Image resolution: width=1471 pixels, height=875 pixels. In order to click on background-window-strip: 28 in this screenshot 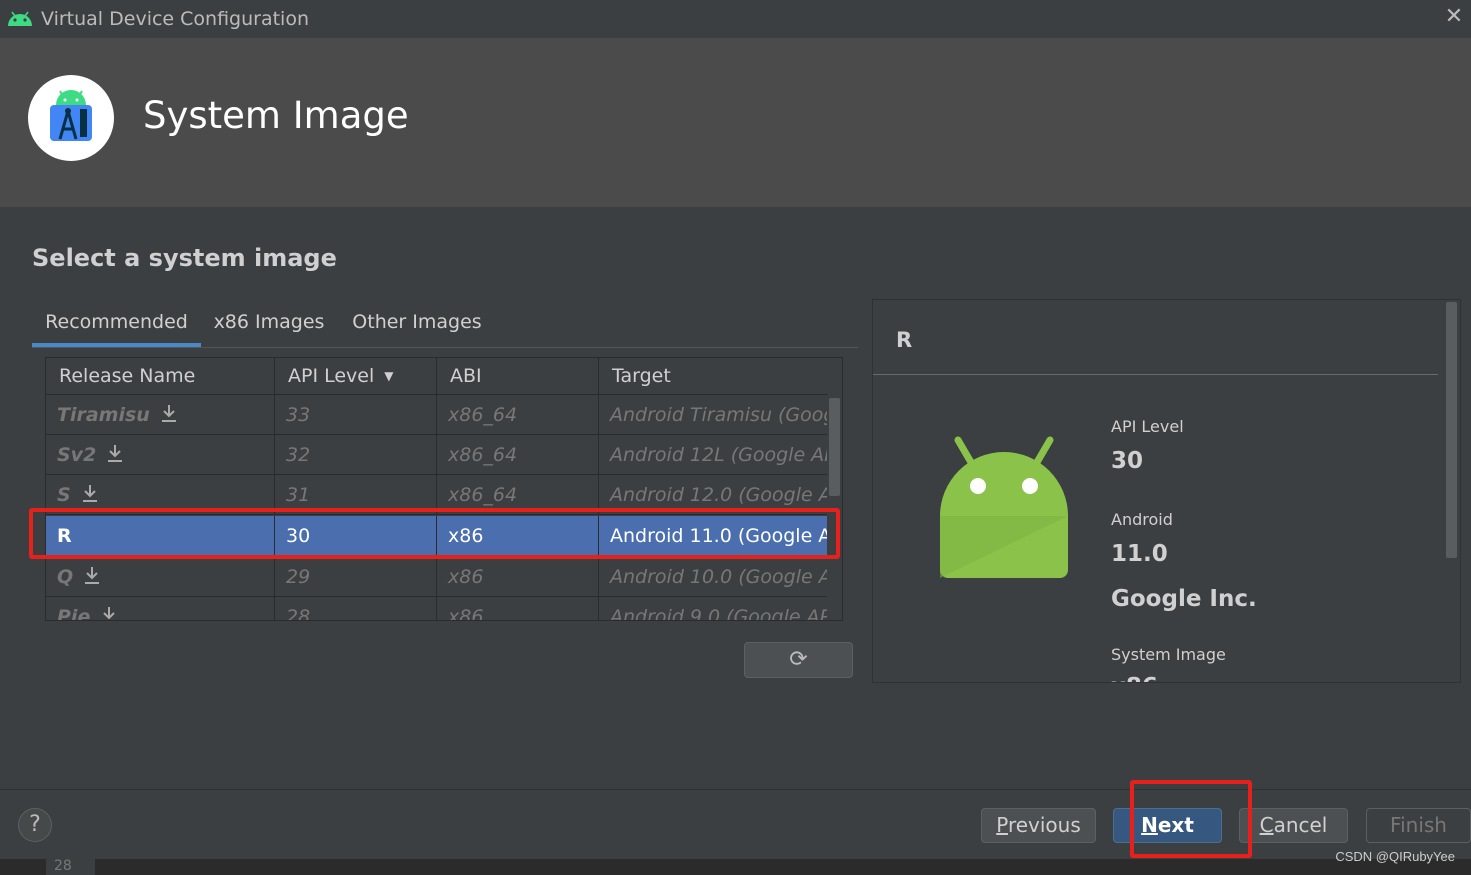, I will do `click(735, 867)`.